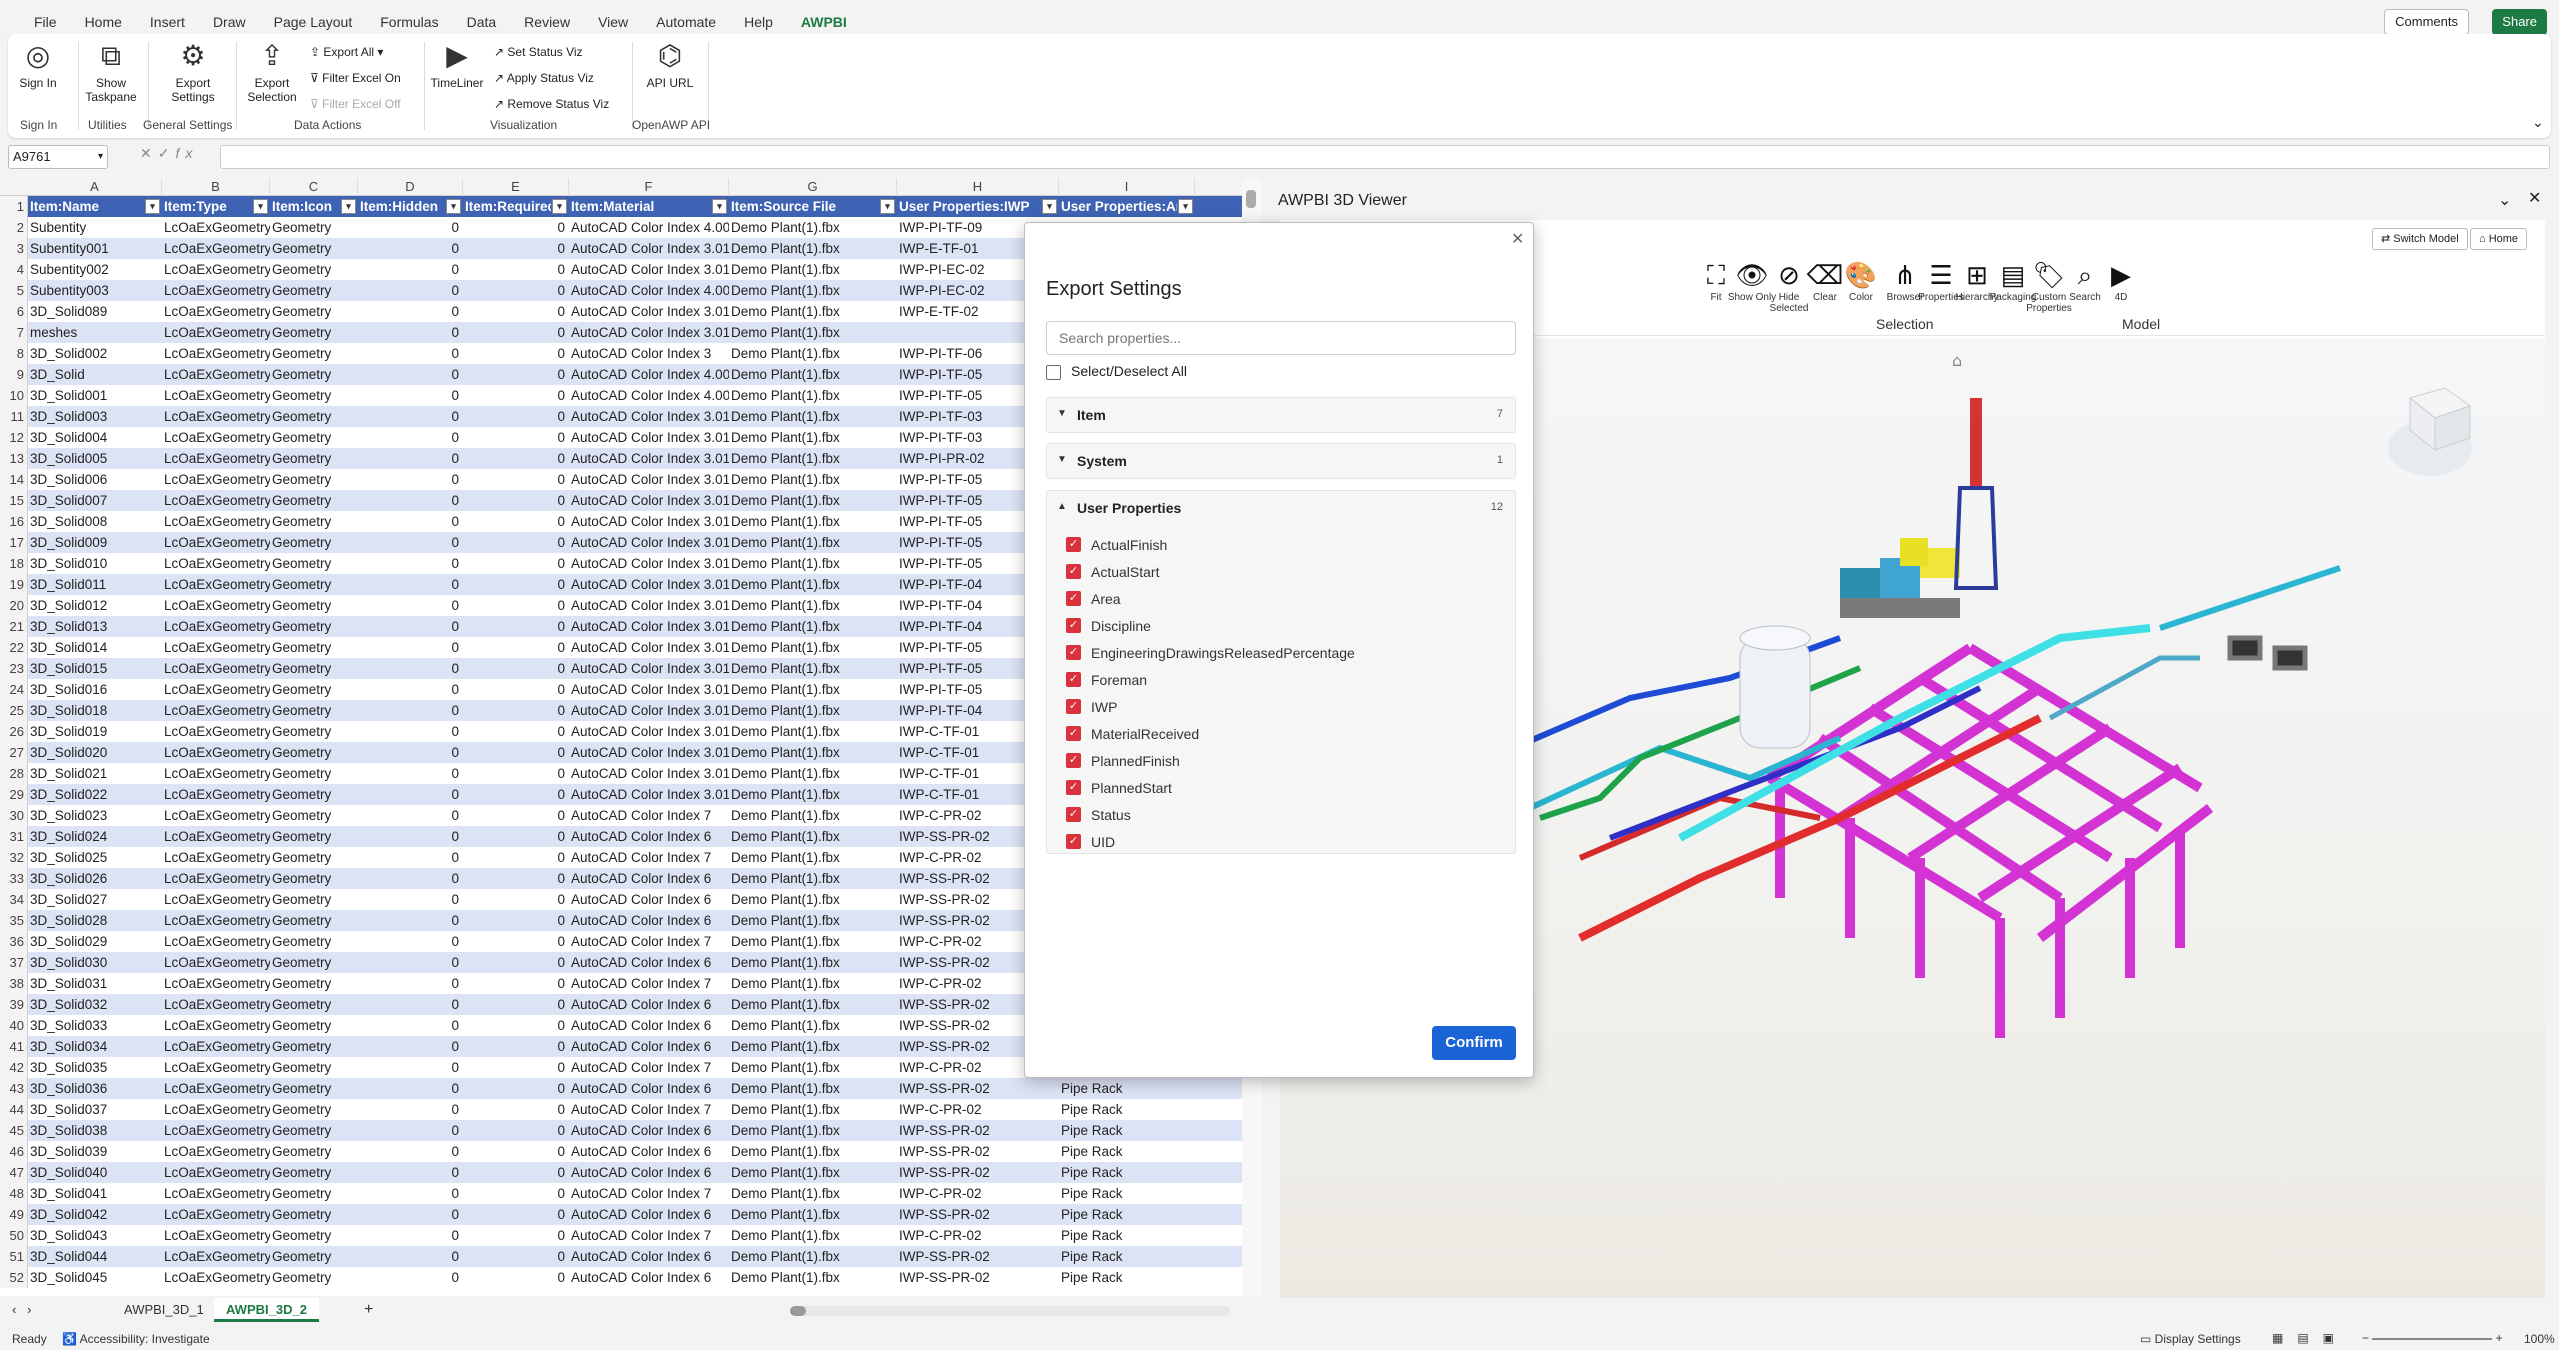 The width and height of the screenshot is (2559, 1350). What do you see at coordinates (14, 269) in the screenshot?
I see `row-header: 4` at bounding box center [14, 269].